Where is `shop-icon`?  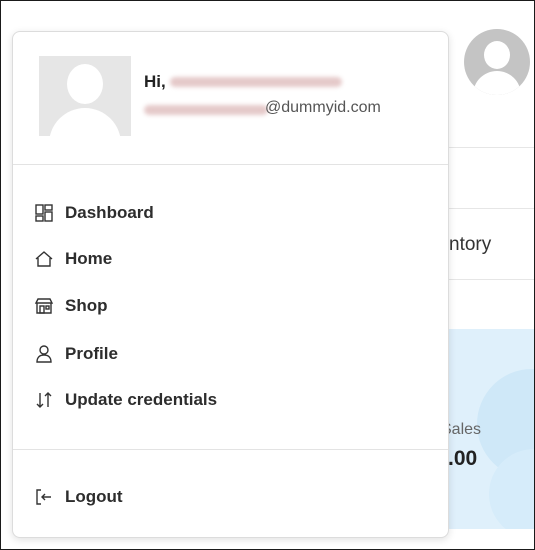 shop-icon is located at coordinates (44, 306).